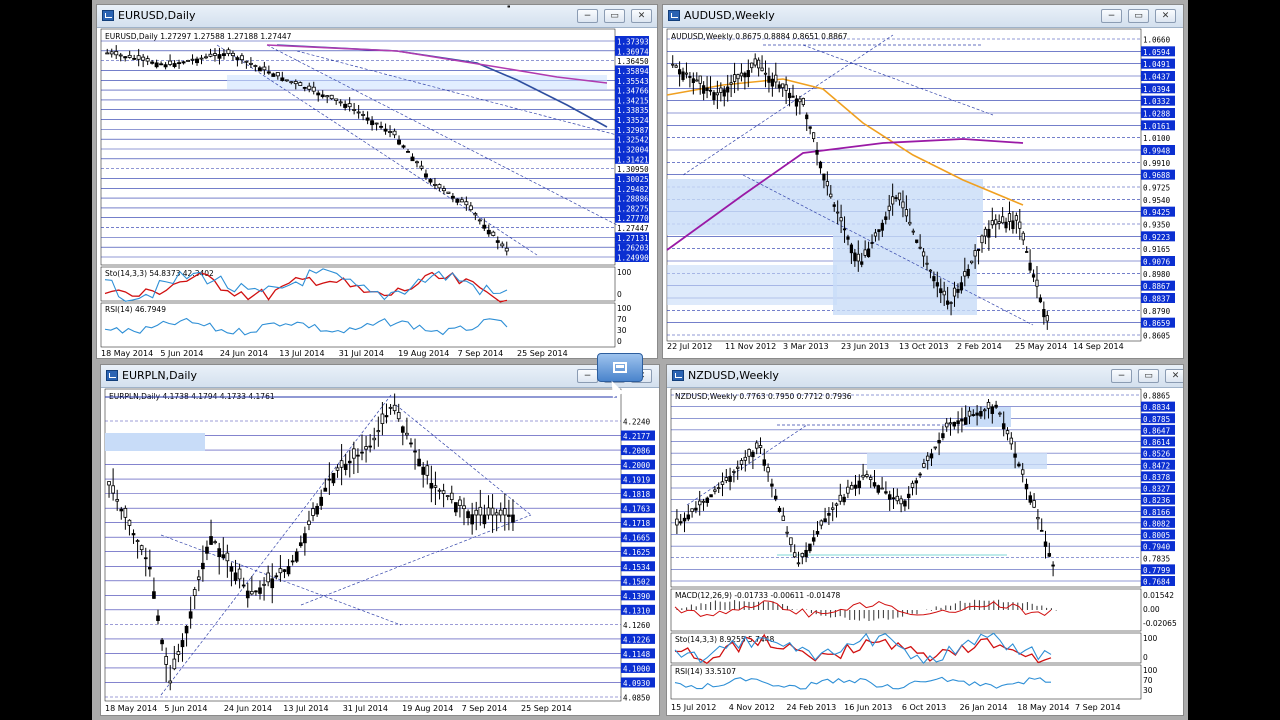  Describe the element at coordinates (633, 140) in the screenshot. I see `price-axis-label: 1.32542` at that location.